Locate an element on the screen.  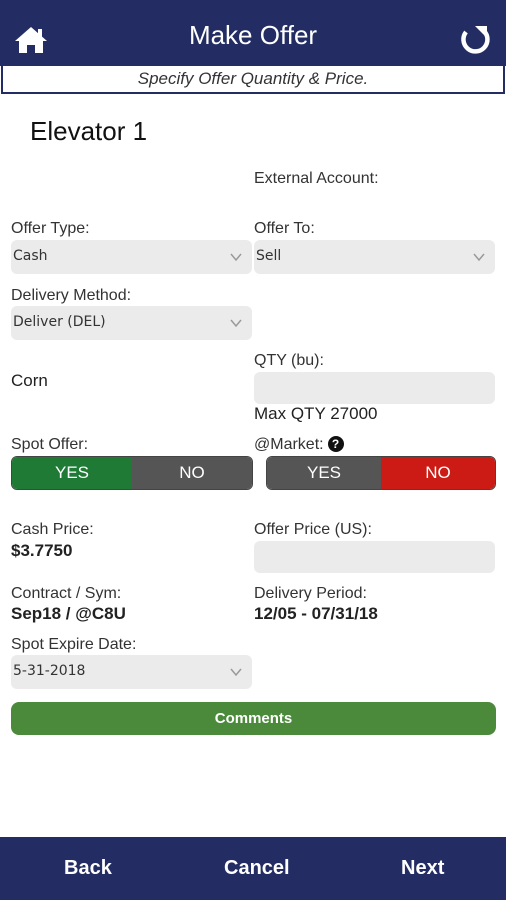
spot-offer-yes-button: YES is located at coordinates (72, 473).